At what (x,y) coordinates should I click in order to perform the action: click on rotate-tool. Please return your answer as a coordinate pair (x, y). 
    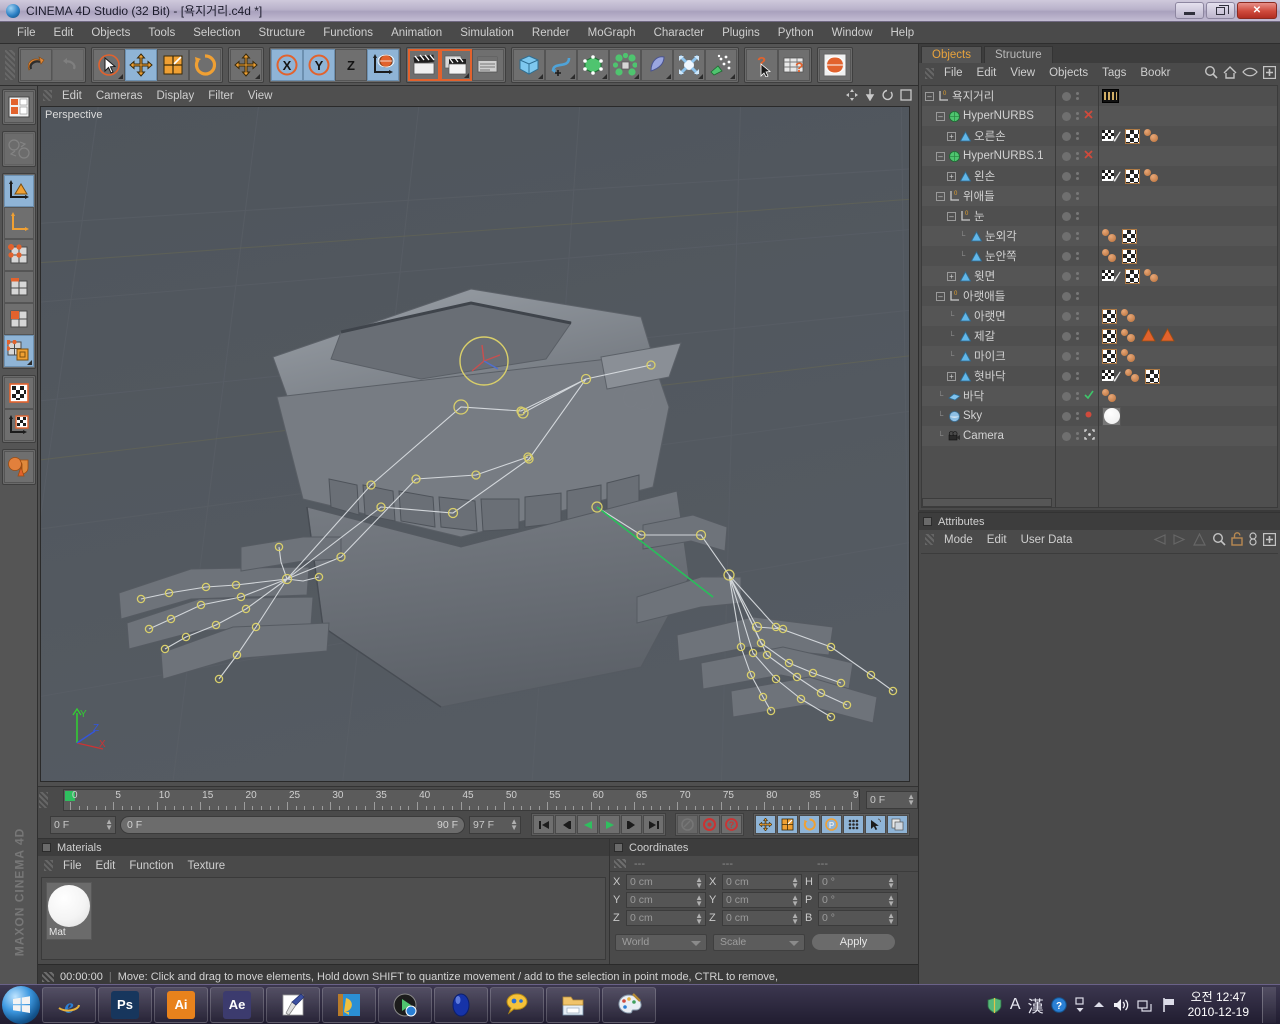
    Looking at the image, I should click on (205, 64).